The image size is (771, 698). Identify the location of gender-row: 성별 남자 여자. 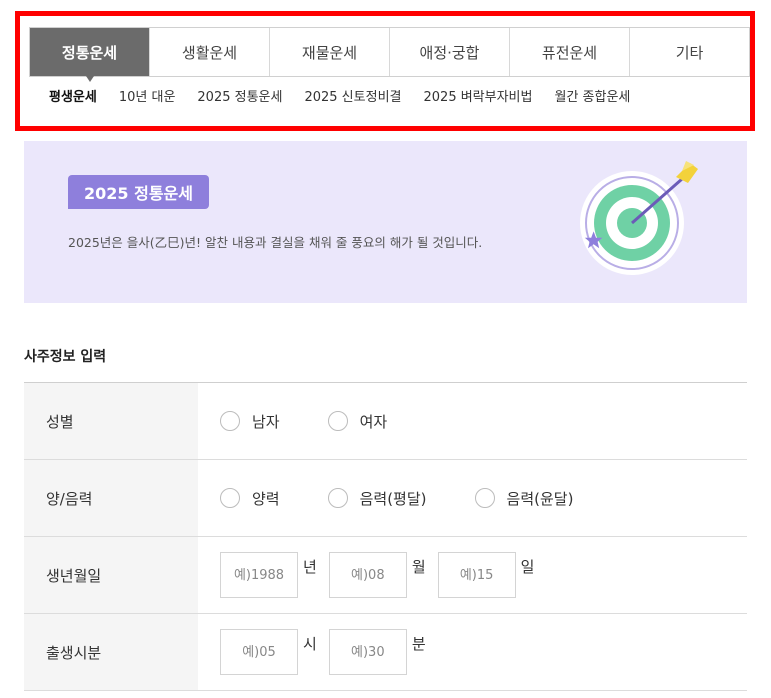
(385, 421).